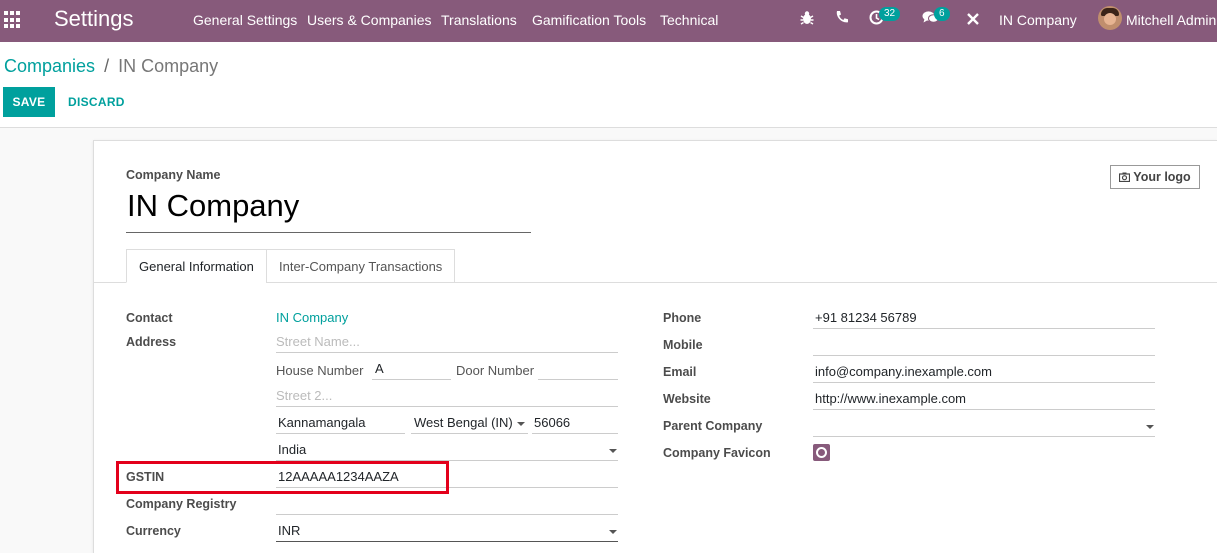 Image resolution: width=1217 pixels, height=553 pixels. I want to click on phone-icon, so click(841, 18).